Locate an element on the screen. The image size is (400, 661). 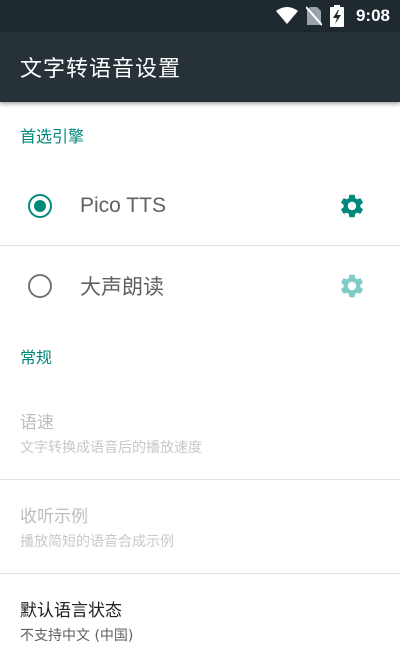
pref-title: 默认语言状态 is located at coordinates (71, 611).